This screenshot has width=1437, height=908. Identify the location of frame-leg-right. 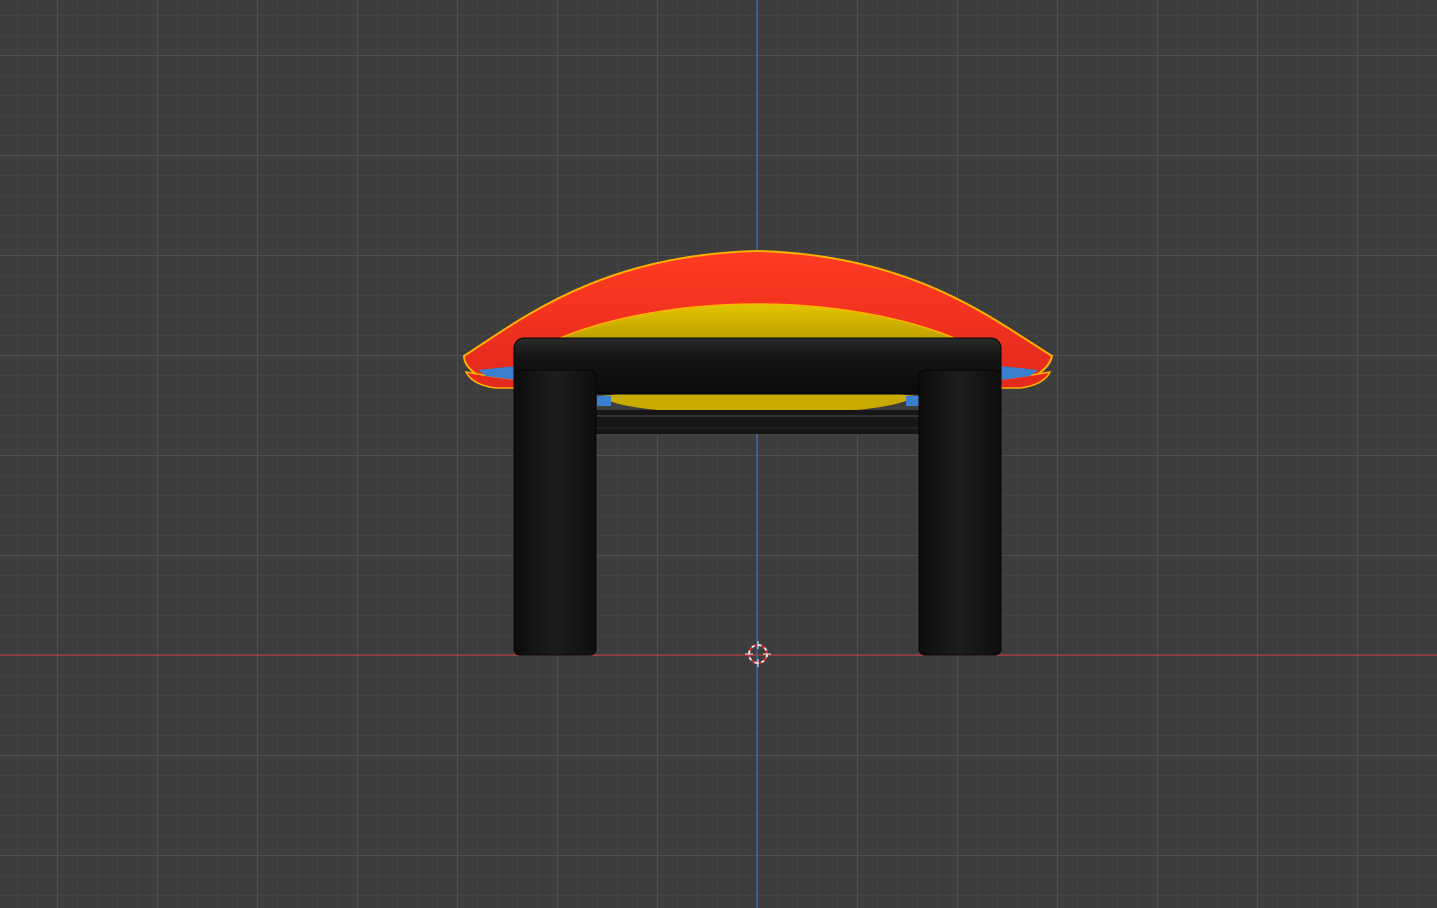
(960, 512).